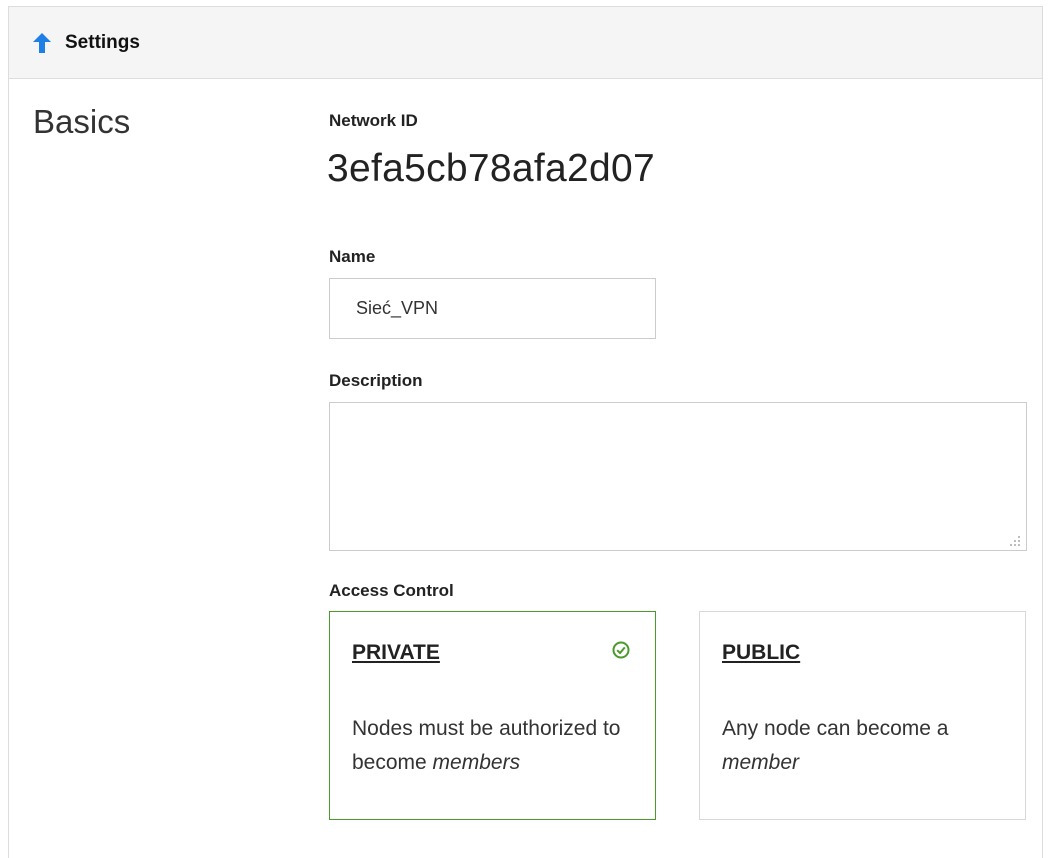 Image resolution: width=1055 pixels, height=858 pixels. What do you see at coordinates (42, 42) in the screenshot?
I see `arrow-up-icon` at bounding box center [42, 42].